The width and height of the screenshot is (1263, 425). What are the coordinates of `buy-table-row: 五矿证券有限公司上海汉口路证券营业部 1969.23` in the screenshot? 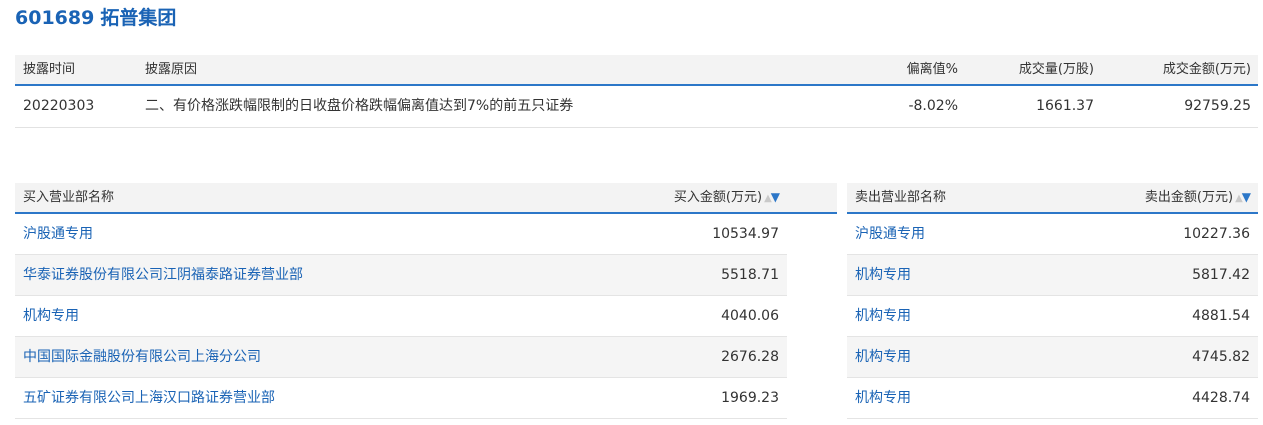 It's located at (401, 398).